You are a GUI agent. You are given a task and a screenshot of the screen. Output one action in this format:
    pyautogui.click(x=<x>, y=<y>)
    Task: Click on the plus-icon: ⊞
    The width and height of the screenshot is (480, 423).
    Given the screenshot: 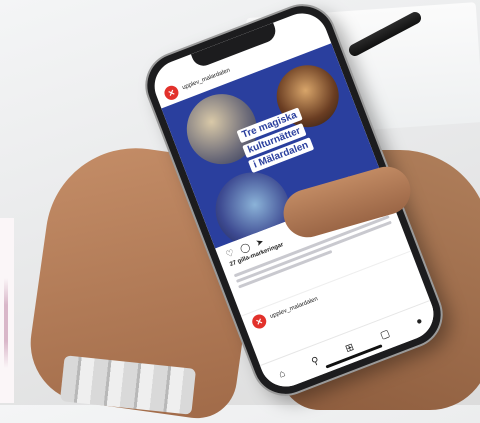 What is the action you would take?
    pyautogui.click(x=350, y=347)
    